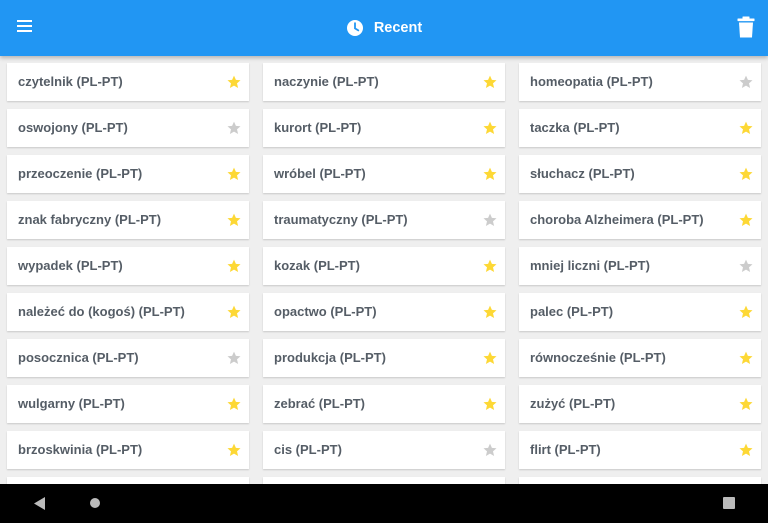 The image size is (768, 523). Describe the element at coordinates (640, 312) in the screenshot. I see `list-item: palec (PL-PT)` at that location.